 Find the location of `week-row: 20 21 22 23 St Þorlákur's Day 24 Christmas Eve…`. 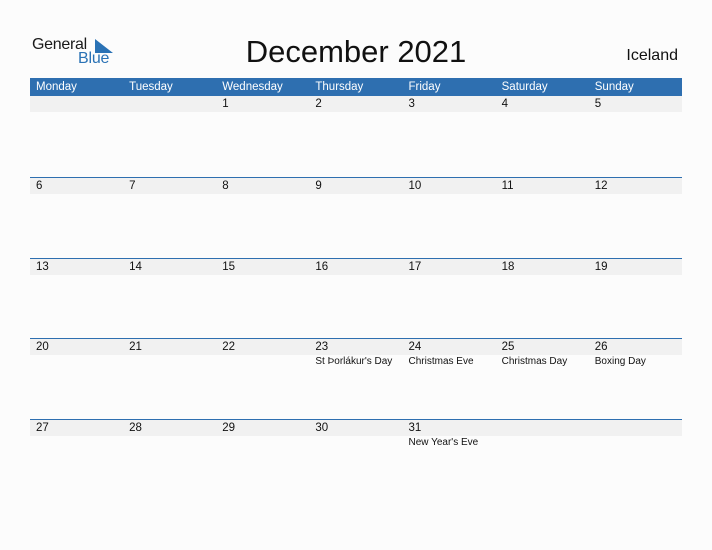

week-row: 20 21 22 23 St Þorlákur's Day 24 Christmas Eve… is located at coordinates (356, 353).